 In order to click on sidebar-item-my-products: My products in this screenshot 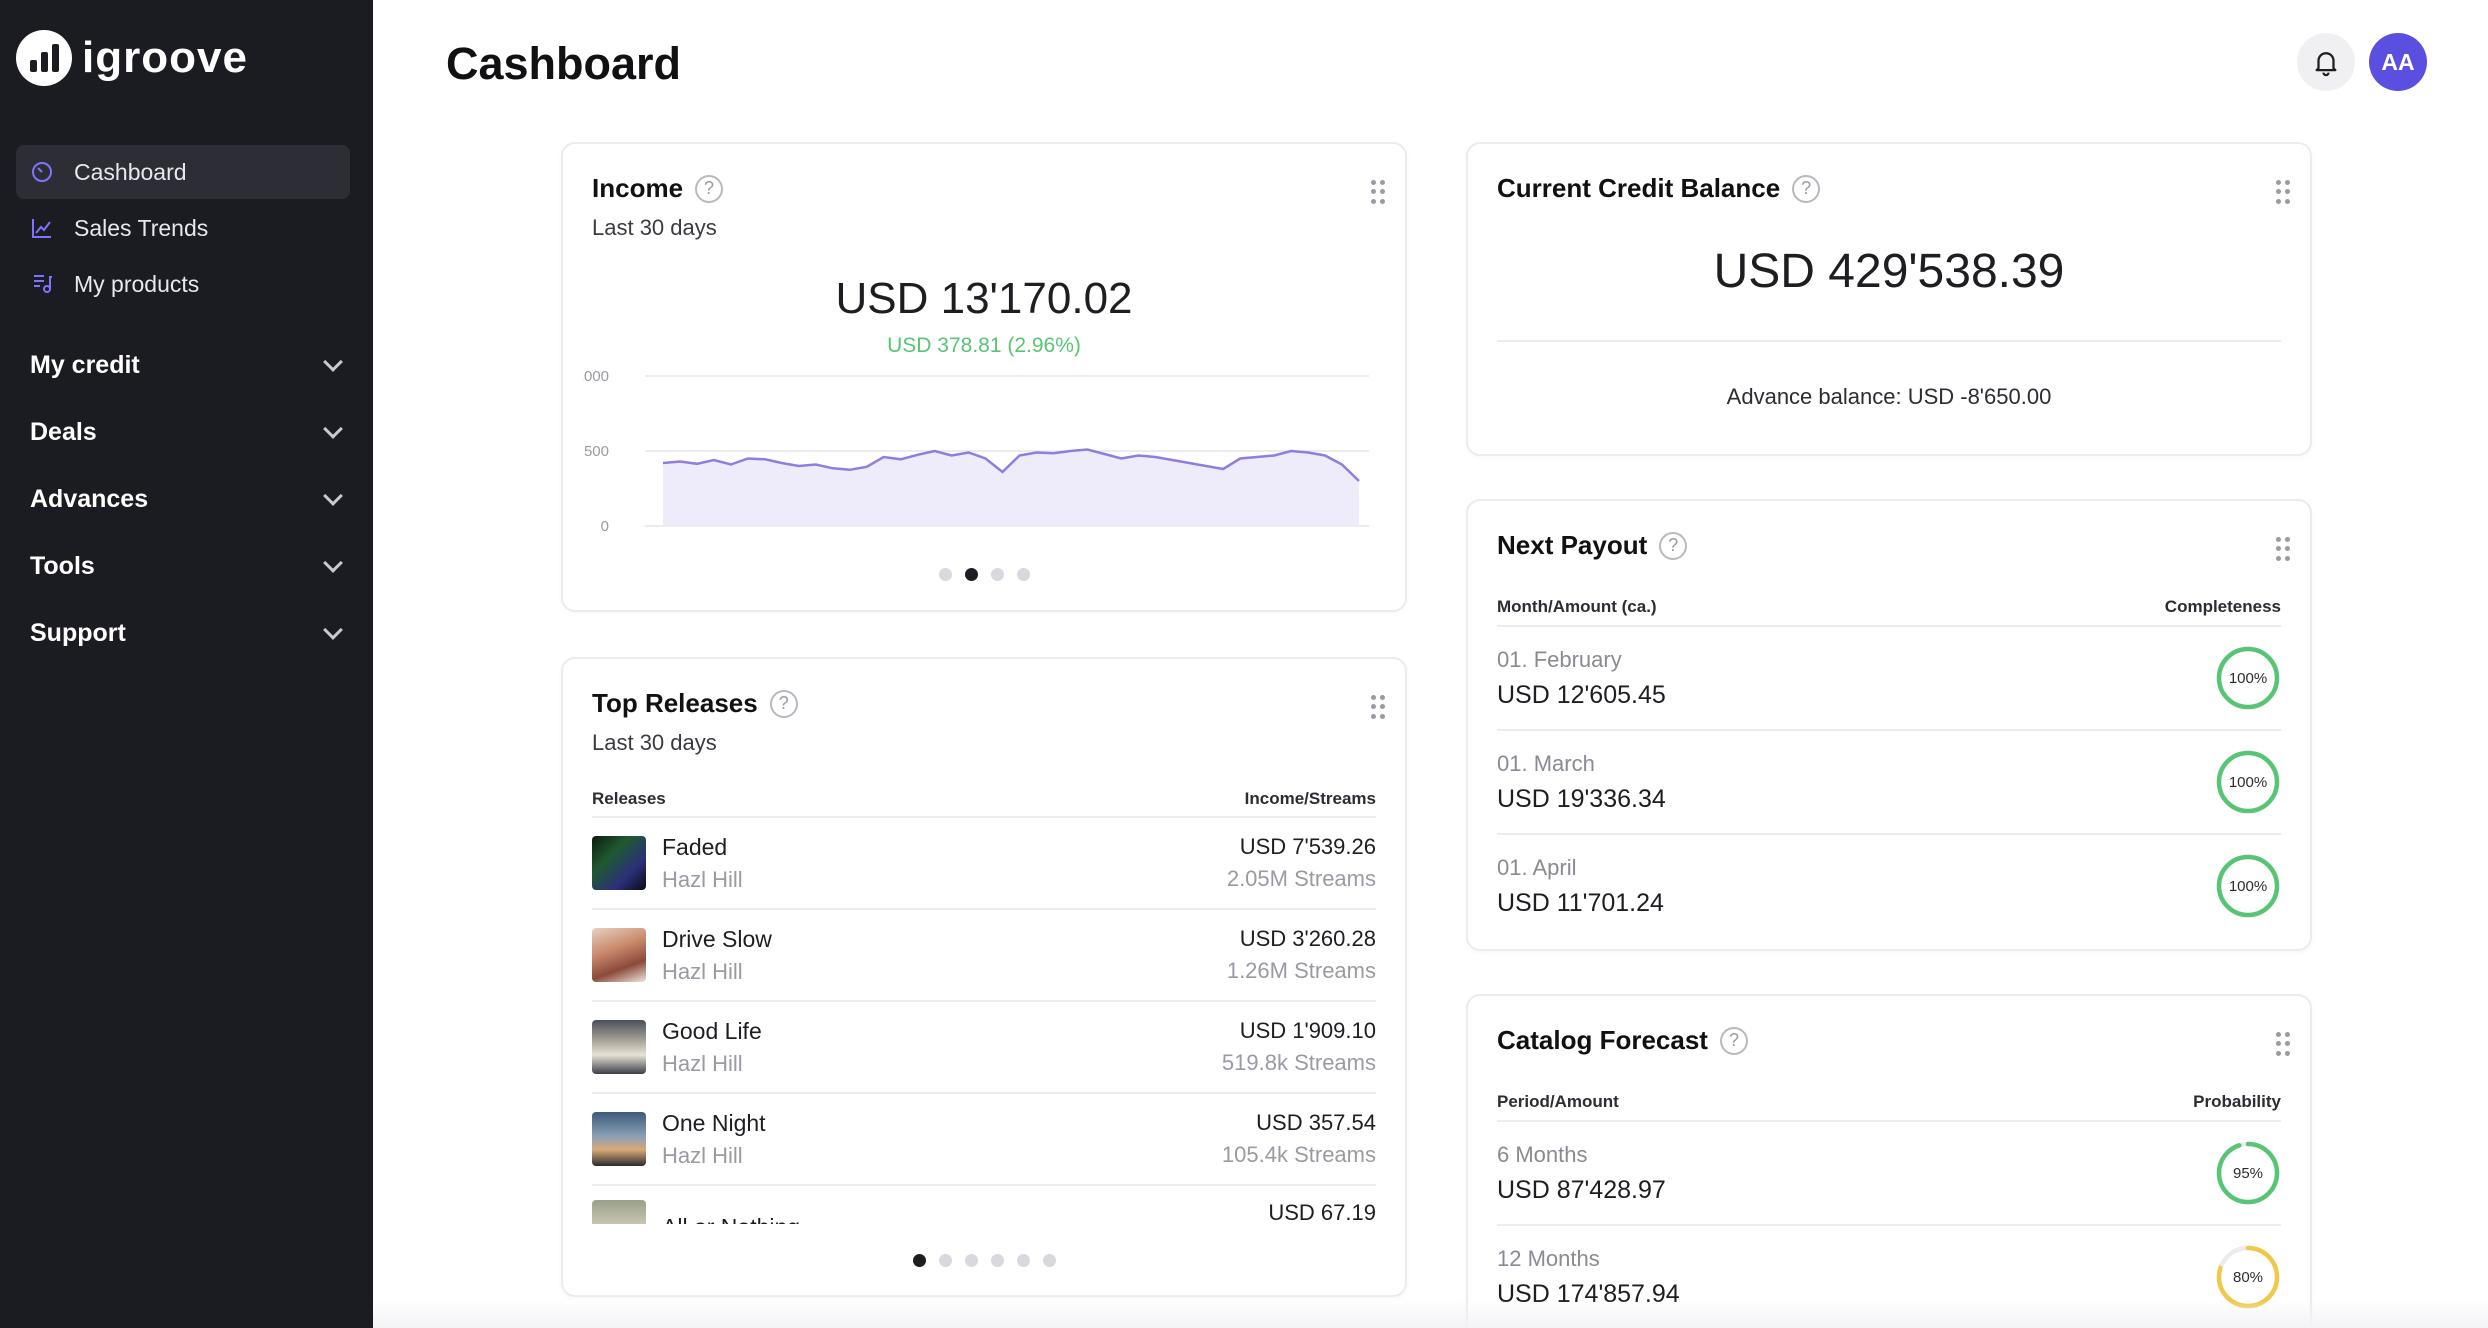, I will do `click(183, 284)`.